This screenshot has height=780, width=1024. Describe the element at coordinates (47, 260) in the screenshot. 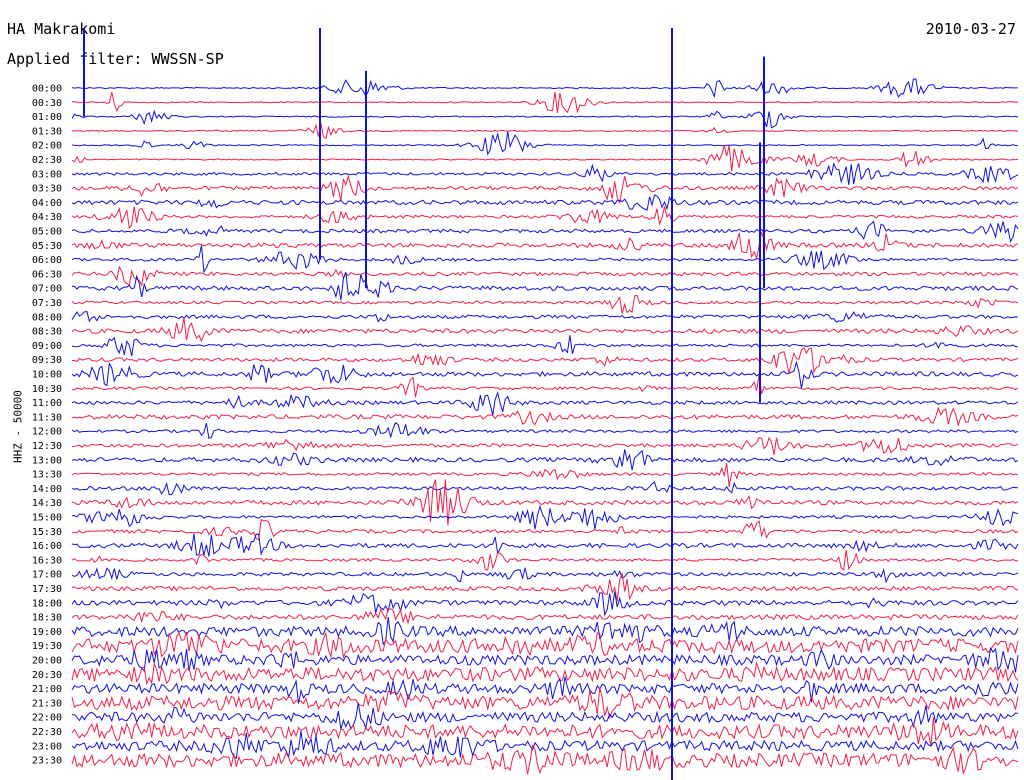

I see `row-time-label: 06:00` at that location.